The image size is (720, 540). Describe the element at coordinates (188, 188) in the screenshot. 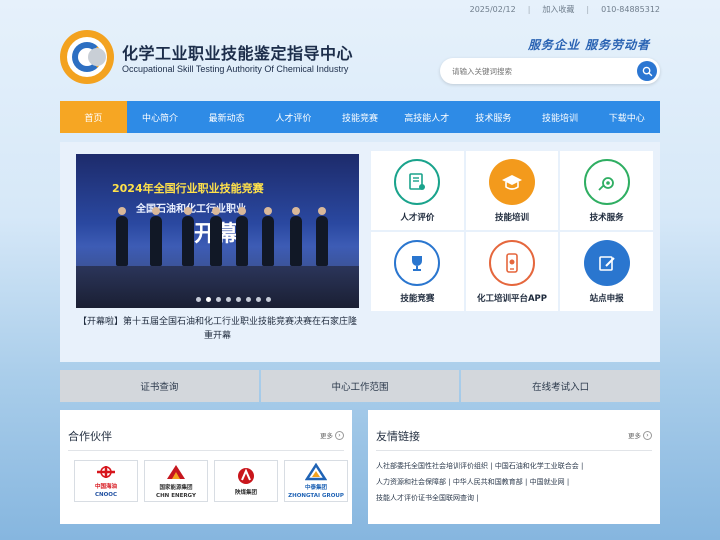

I see `banner-line-1: 2024年全国行业职业技能竞赛` at that location.